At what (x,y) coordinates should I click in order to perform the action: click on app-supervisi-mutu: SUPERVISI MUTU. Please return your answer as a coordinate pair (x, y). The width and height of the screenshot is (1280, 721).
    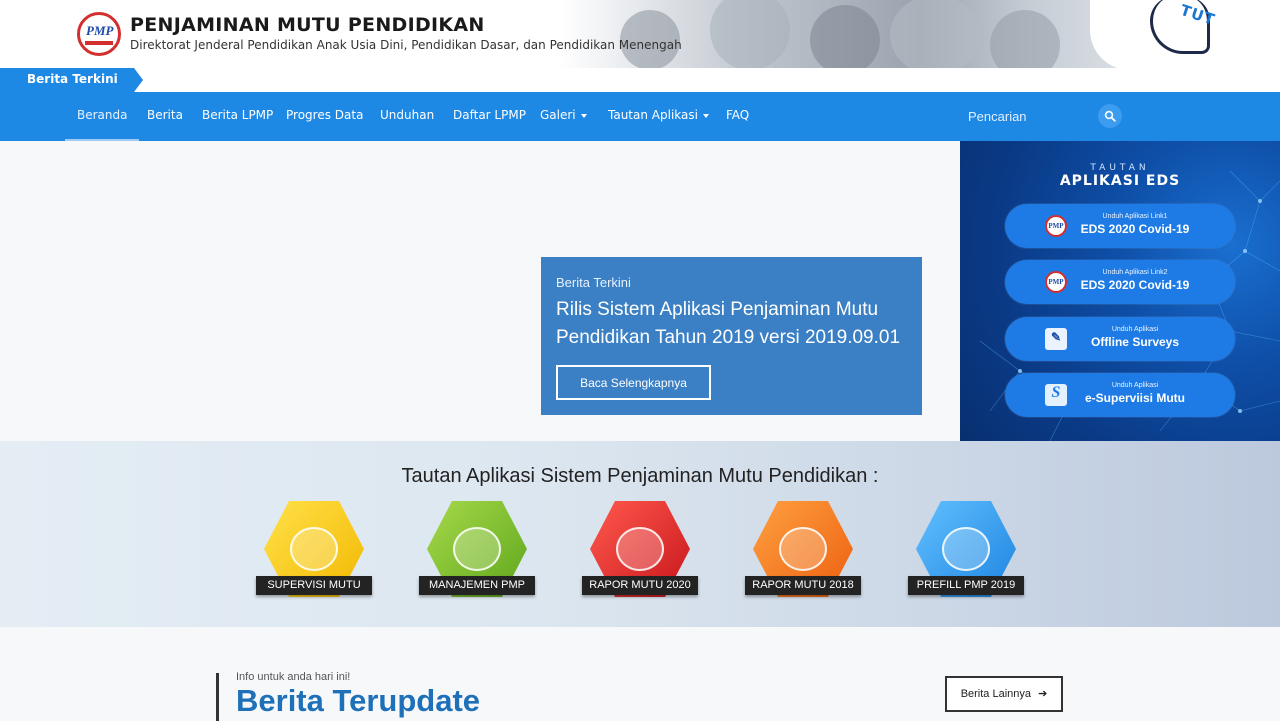
    Looking at the image, I should click on (314, 551).